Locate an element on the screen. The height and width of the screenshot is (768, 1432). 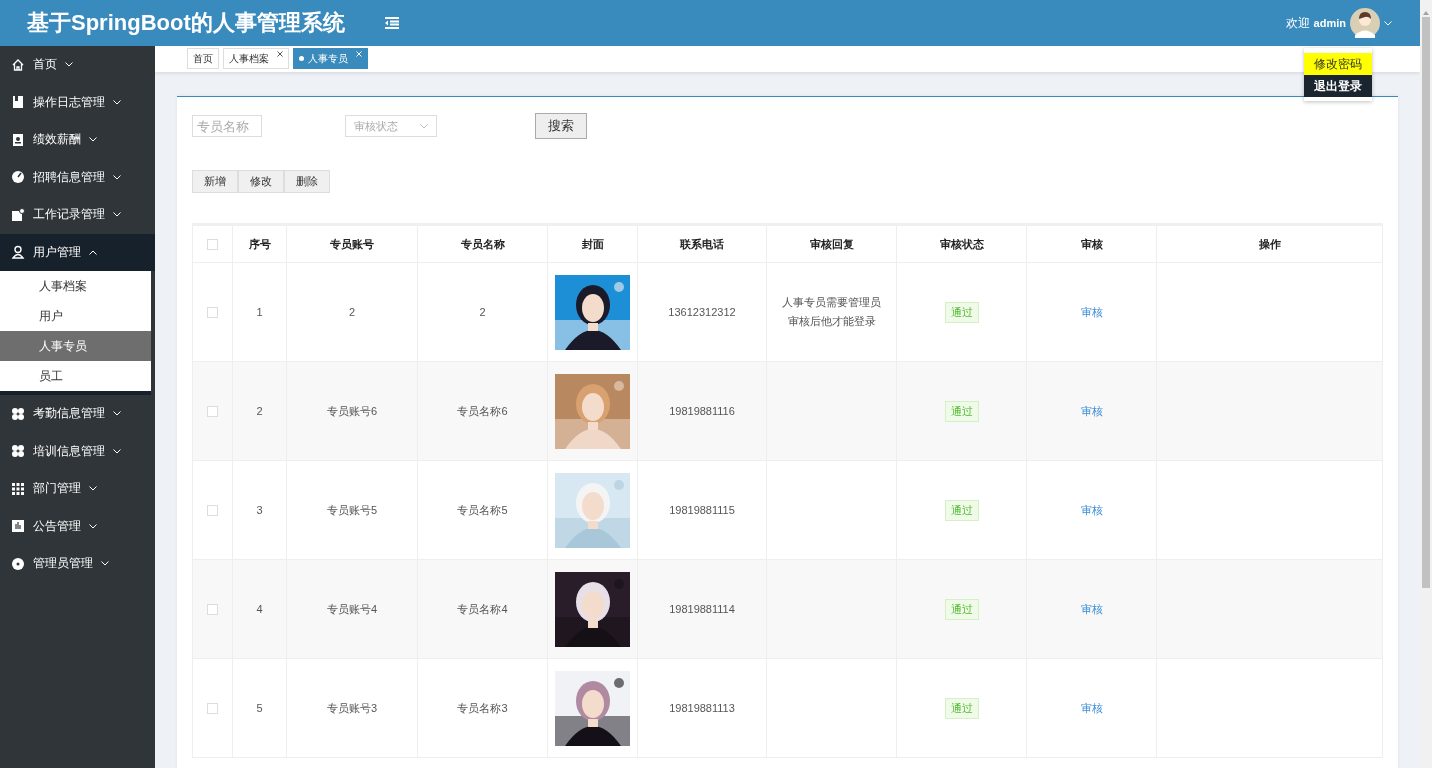
column-header: 审核状态 is located at coordinates (961, 243).